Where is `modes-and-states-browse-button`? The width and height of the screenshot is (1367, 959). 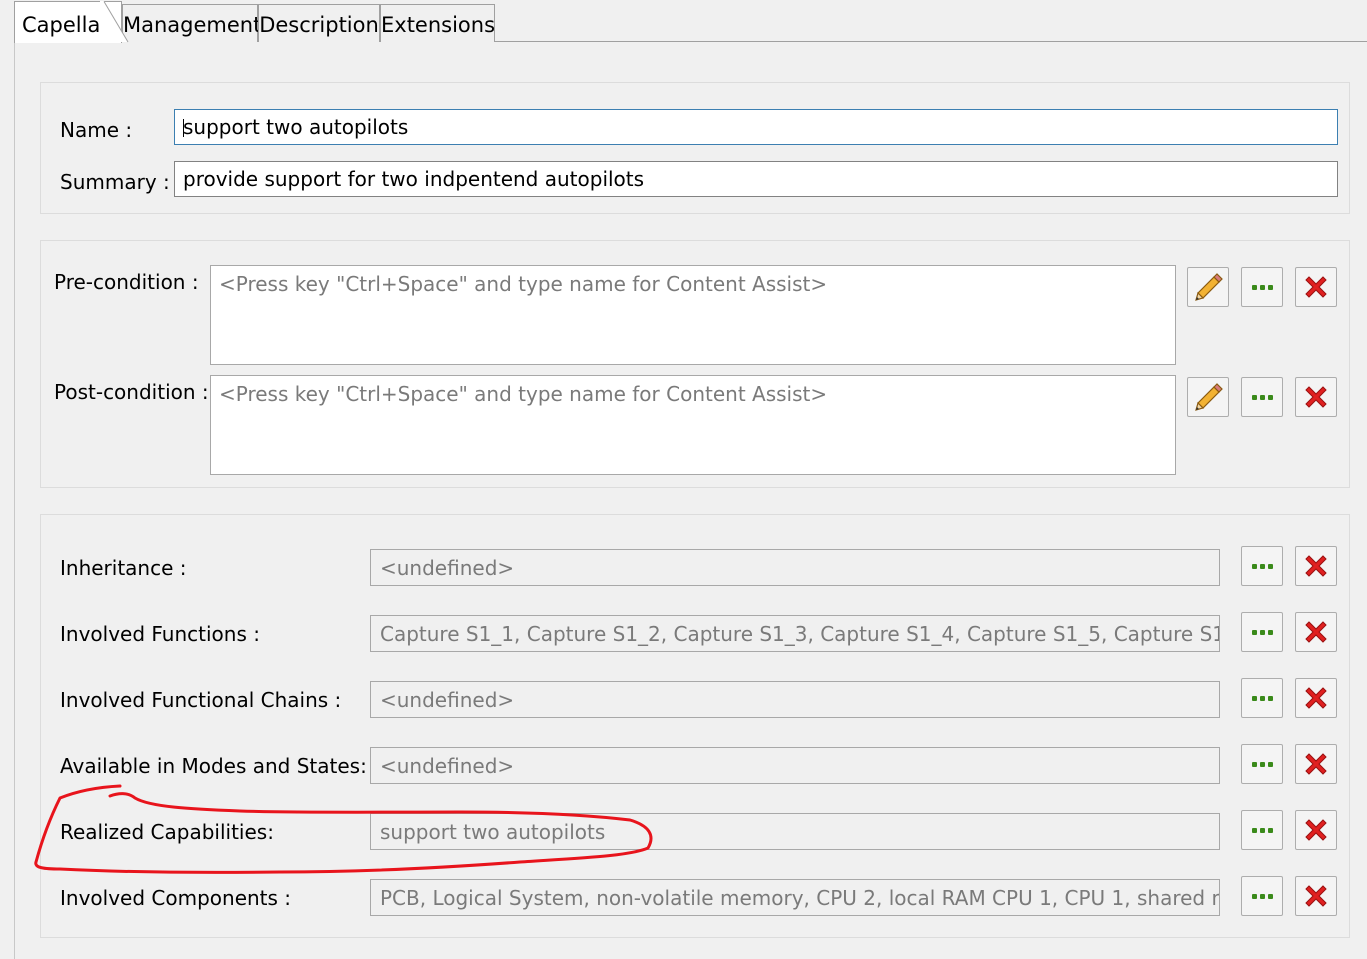 modes-and-states-browse-button is located at coordinates (1262, 764).